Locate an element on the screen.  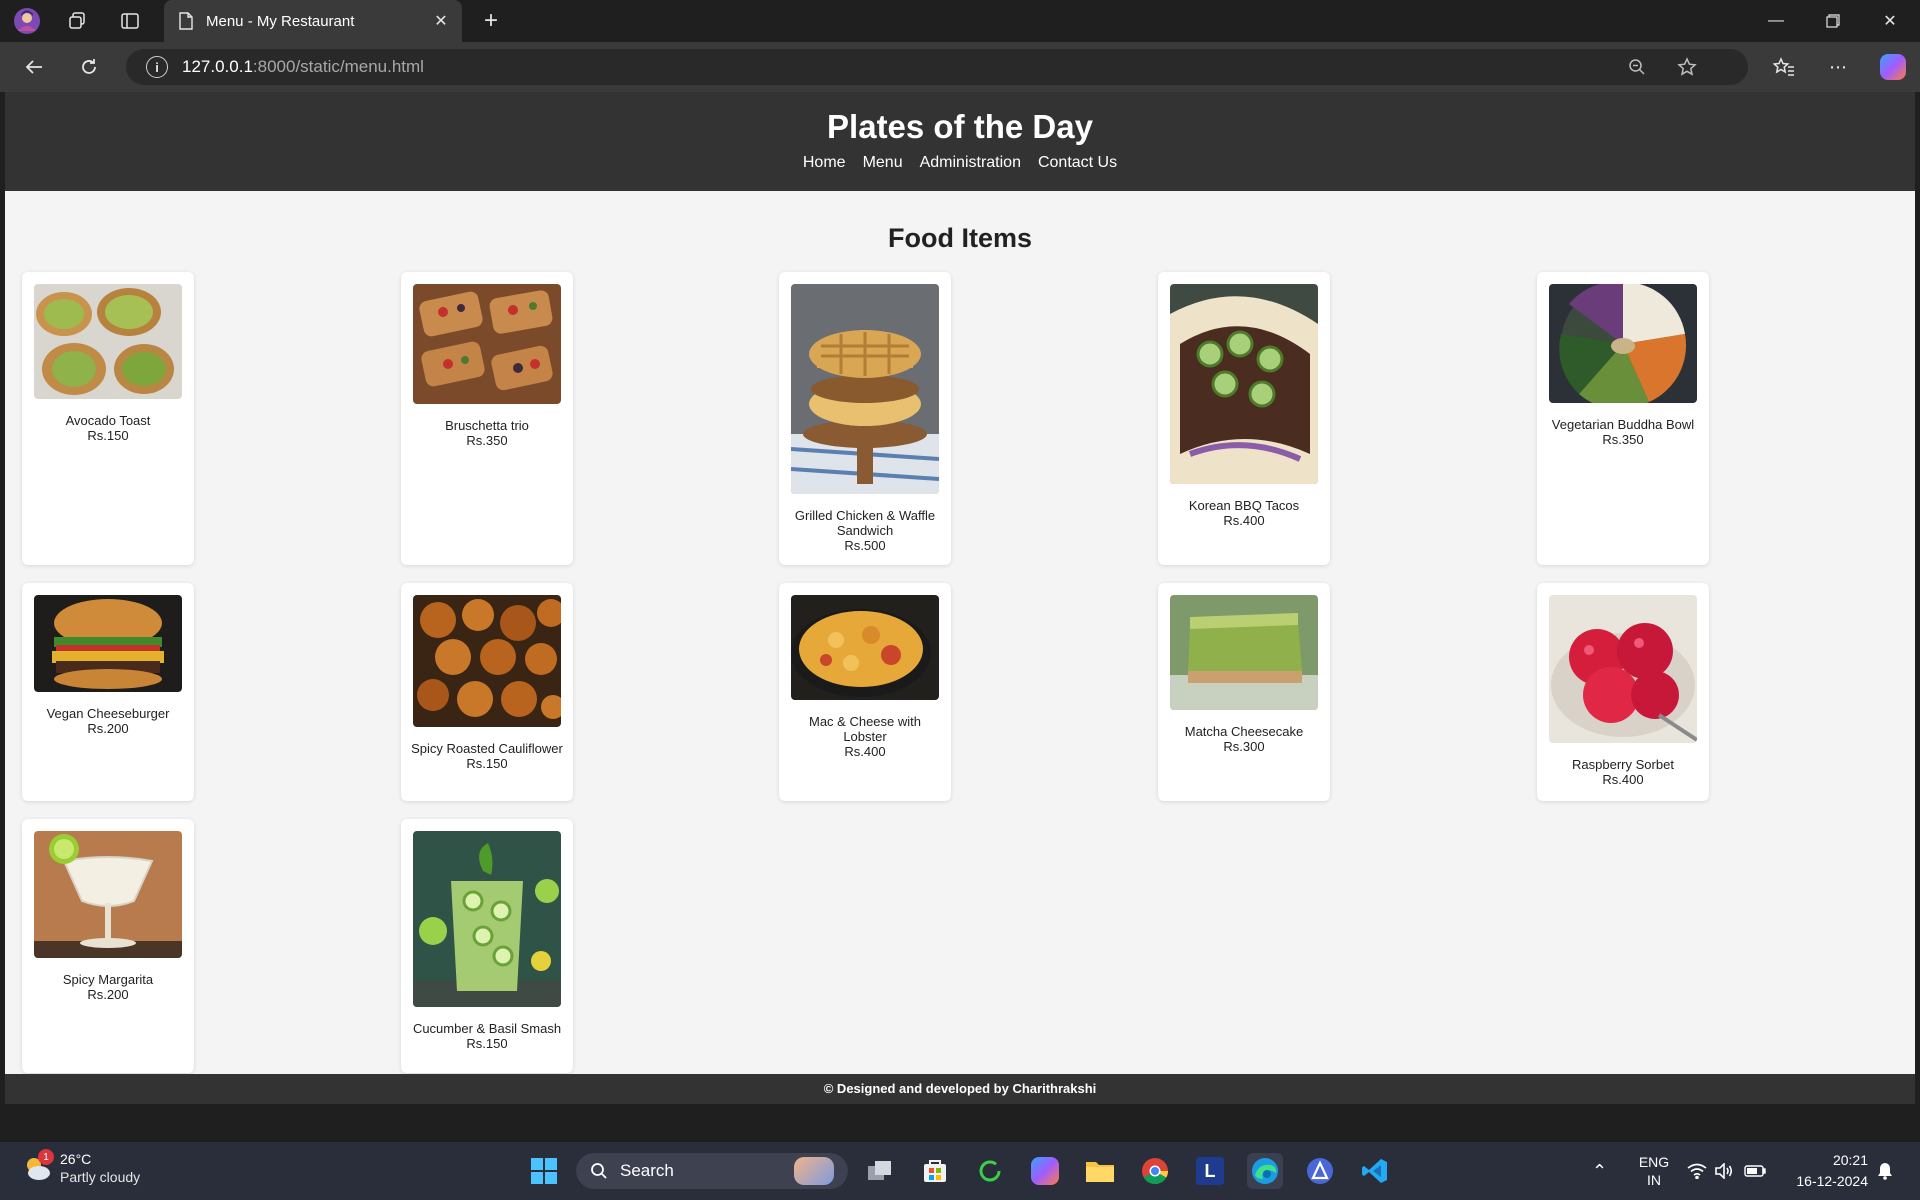
refresh-app-icon is located at coordinates (990, 1171).